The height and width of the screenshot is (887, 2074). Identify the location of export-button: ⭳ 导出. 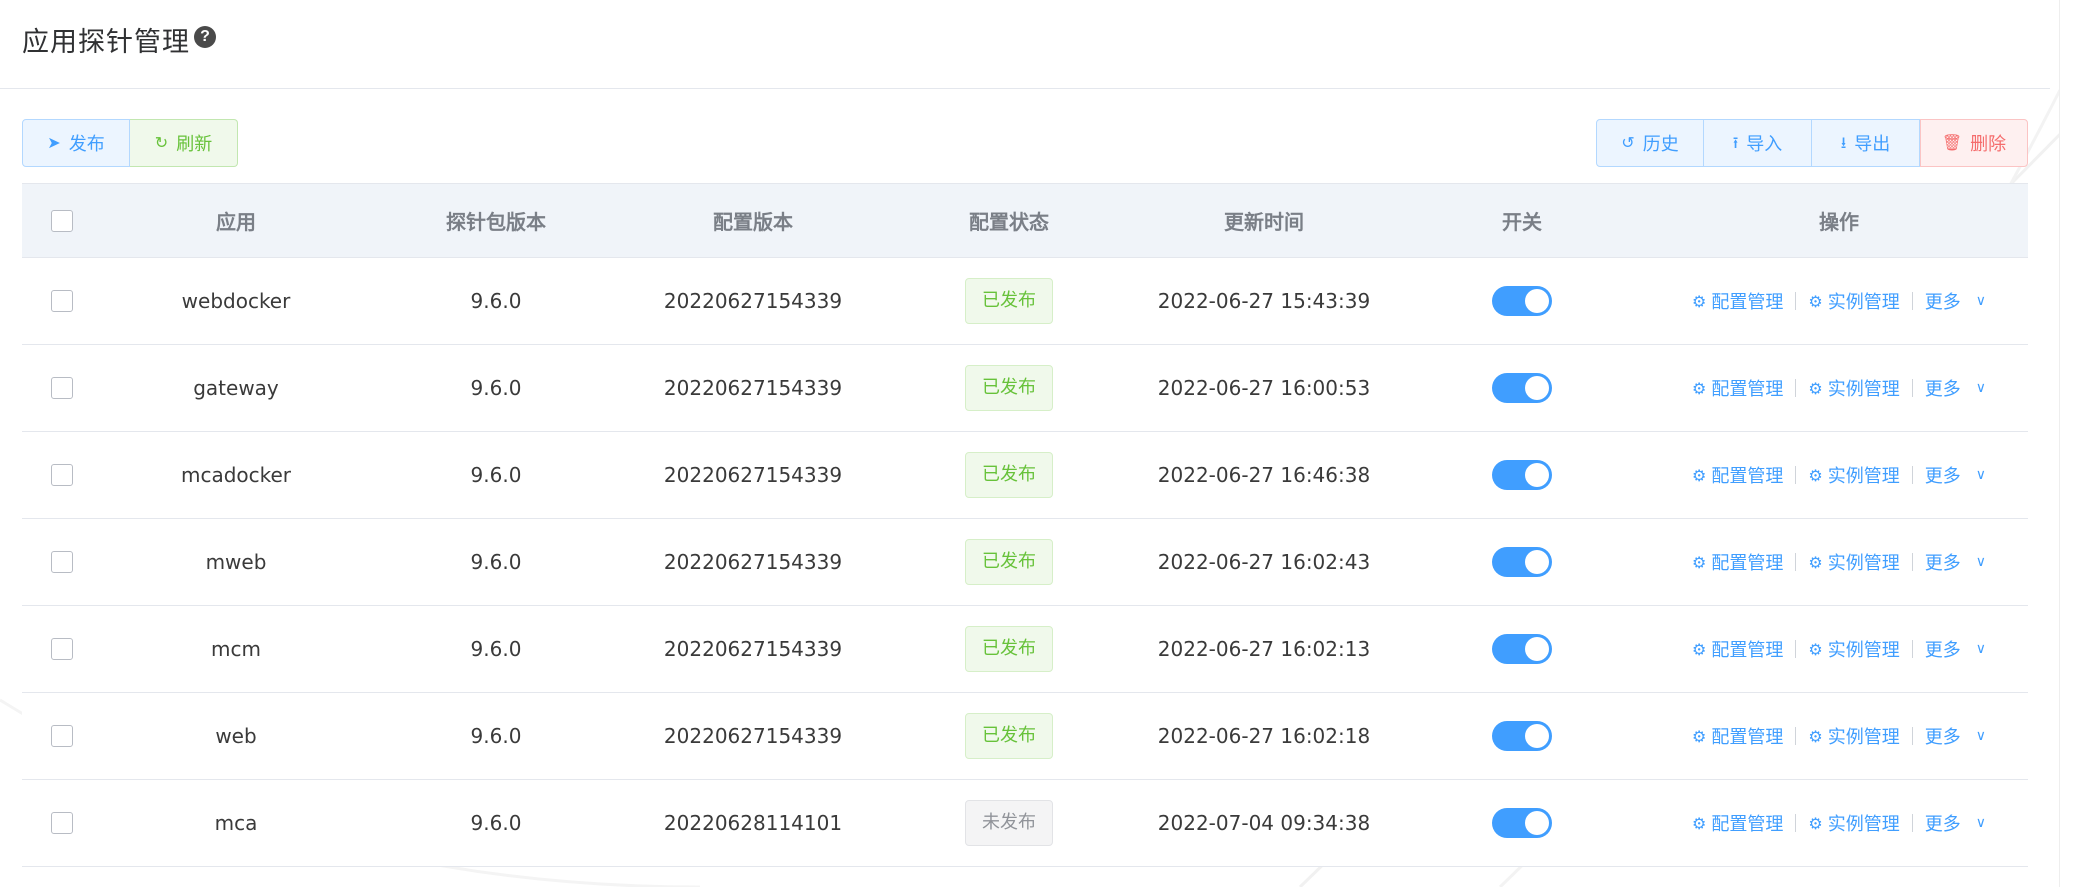
(1866, 143).